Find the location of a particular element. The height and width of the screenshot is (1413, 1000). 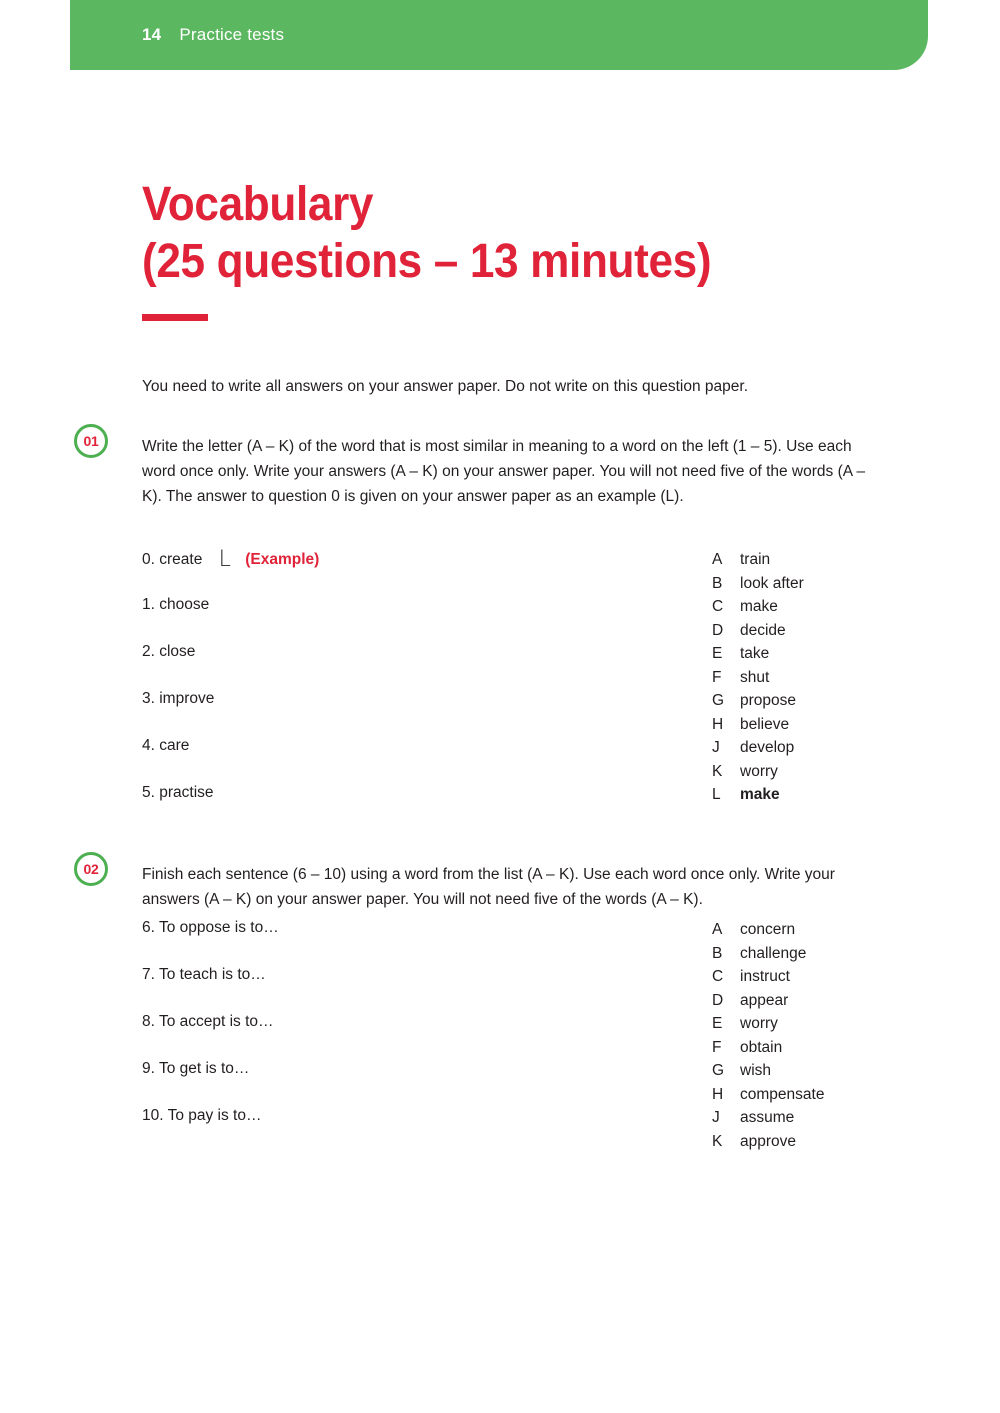

option-word: approve is located at coordinates (768, 1141).